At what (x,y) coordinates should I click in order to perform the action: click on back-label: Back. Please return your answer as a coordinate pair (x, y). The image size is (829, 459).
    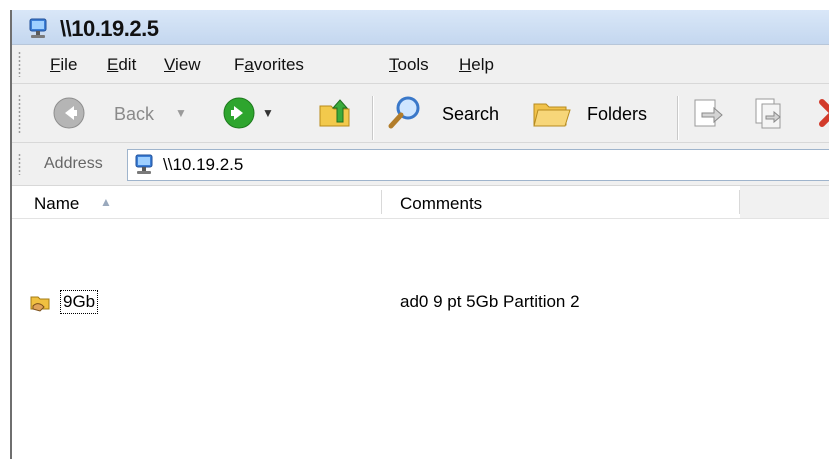
    Looking at the image, I should click on (134, 114).